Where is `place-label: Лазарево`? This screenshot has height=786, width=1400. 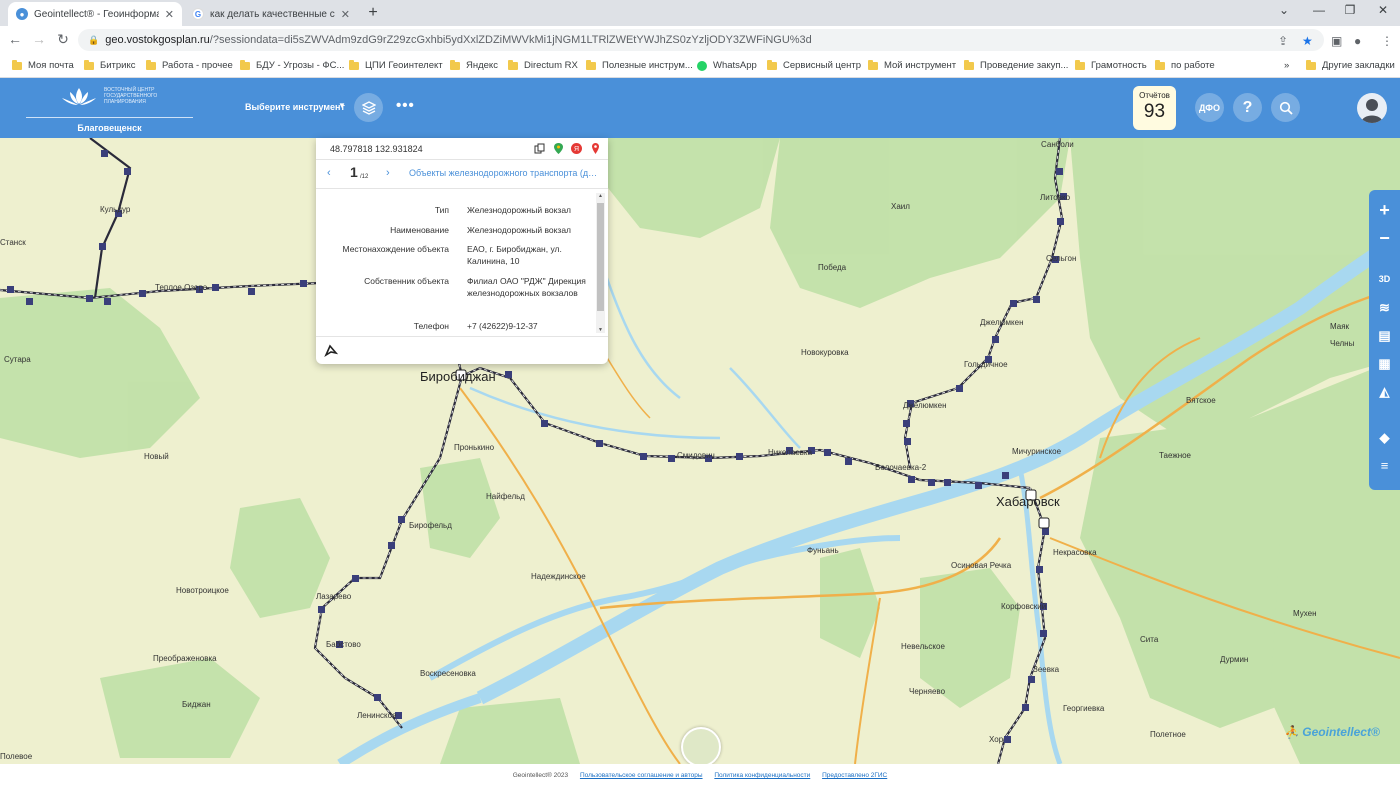
place-label: Лазарево is located at coordinates (334, 596).